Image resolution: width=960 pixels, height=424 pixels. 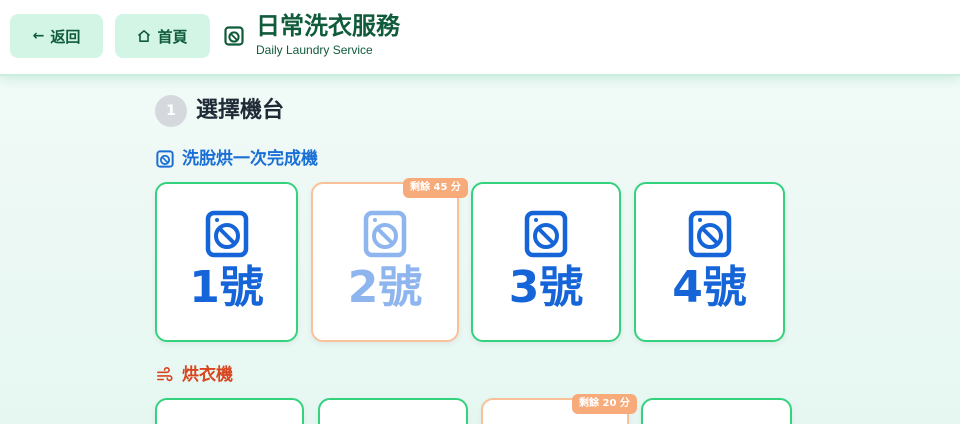 I want to click on machine-card-1: 1號, so click(x=226, y=262).